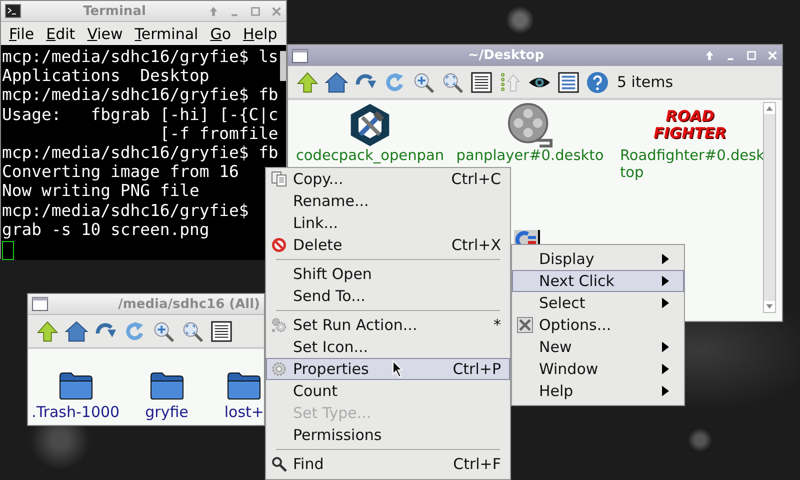 This screenshot has height=480, width=800. Describe the element at coordinates (105, 33) in the screenshot. I see `menu-item: View` at that location.